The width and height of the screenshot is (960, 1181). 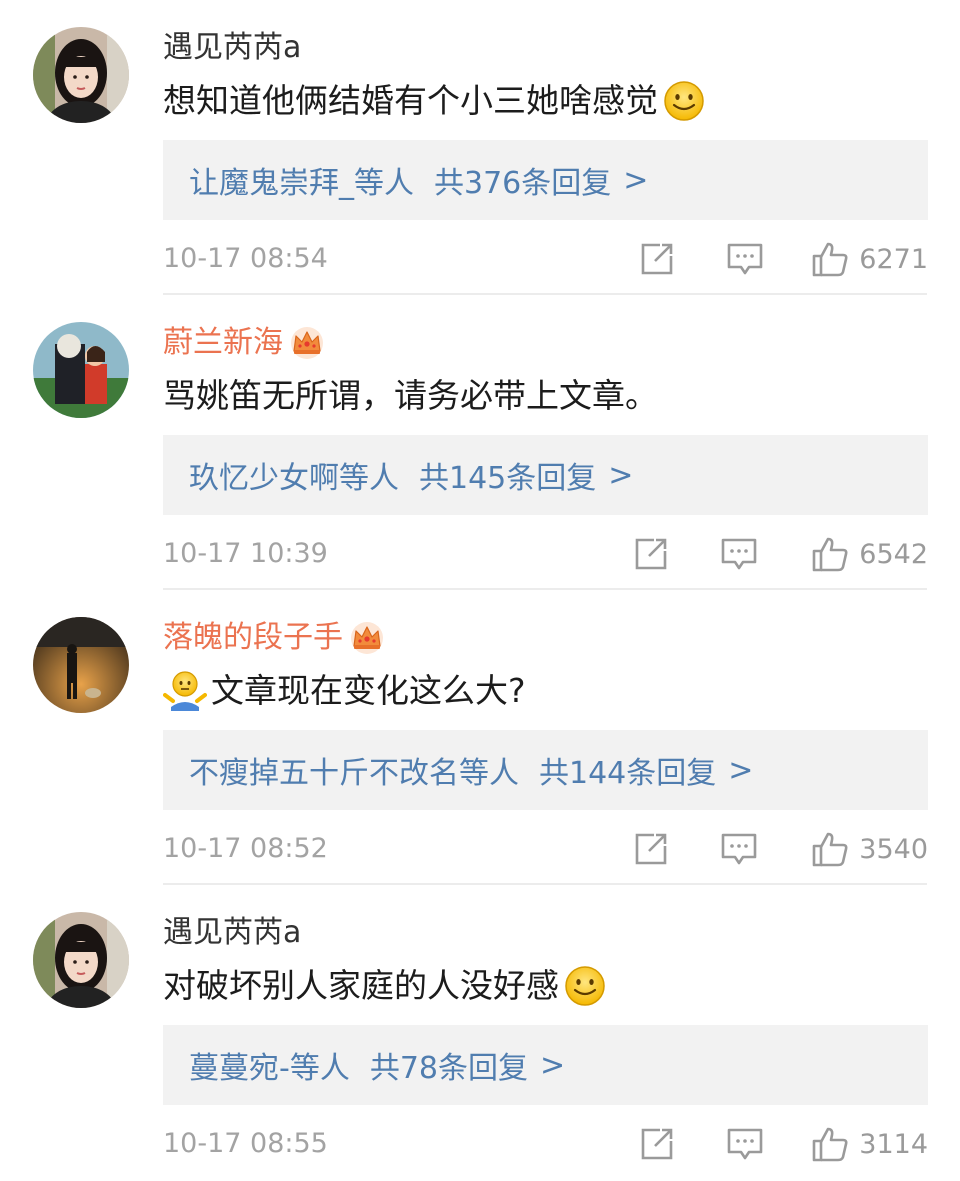 What do you see at coordinates (185, 691) in the screenshot?
I see `shrug-emoji-icon` at bounding box center [185, 691].